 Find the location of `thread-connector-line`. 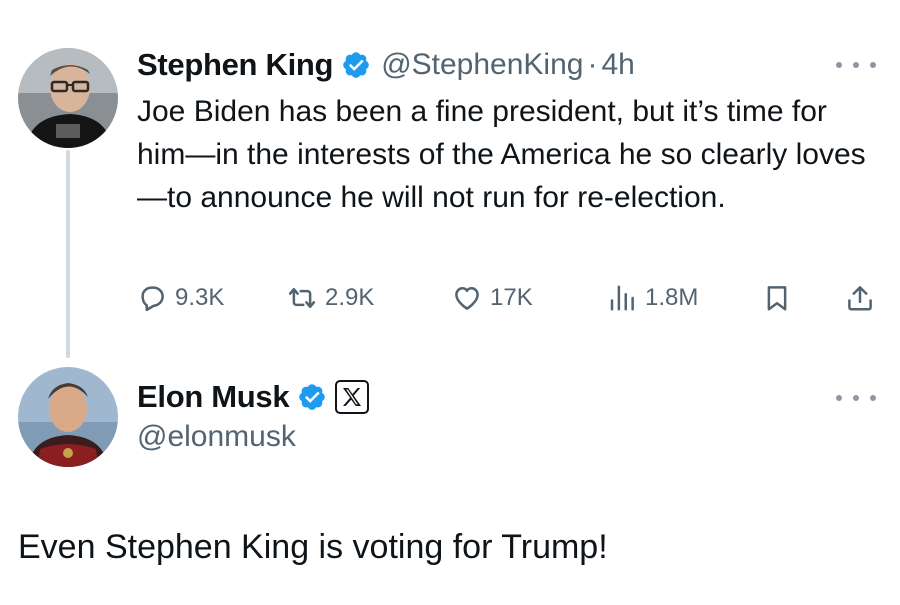

thread-connector-line is located at coordinates (68, 254).